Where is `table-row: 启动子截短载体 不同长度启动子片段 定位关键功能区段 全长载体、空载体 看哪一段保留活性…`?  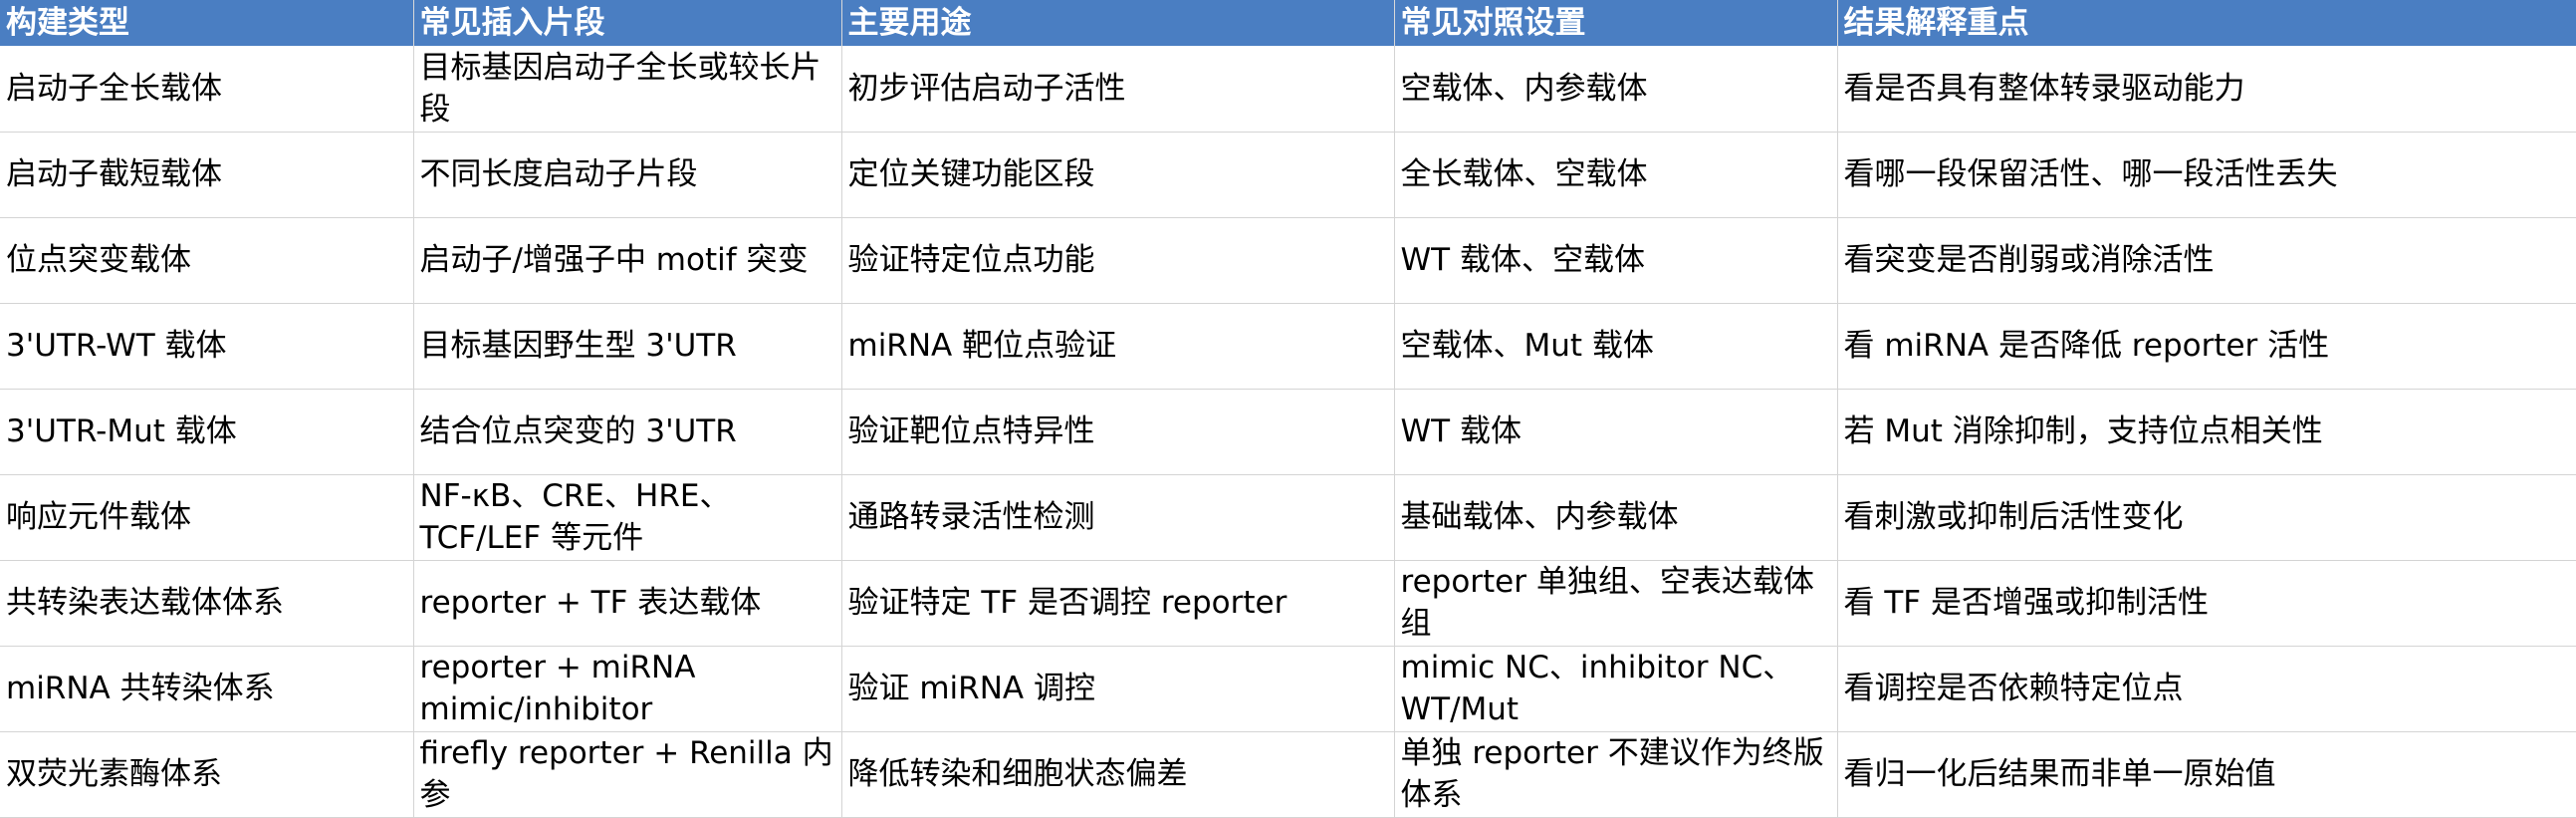 table-row: 启动子截短载体 不同长度启动子片段 定位关键功能区段 全长载体、空载体 看哪一段保留活性… is located at coordinates (1288, 175).